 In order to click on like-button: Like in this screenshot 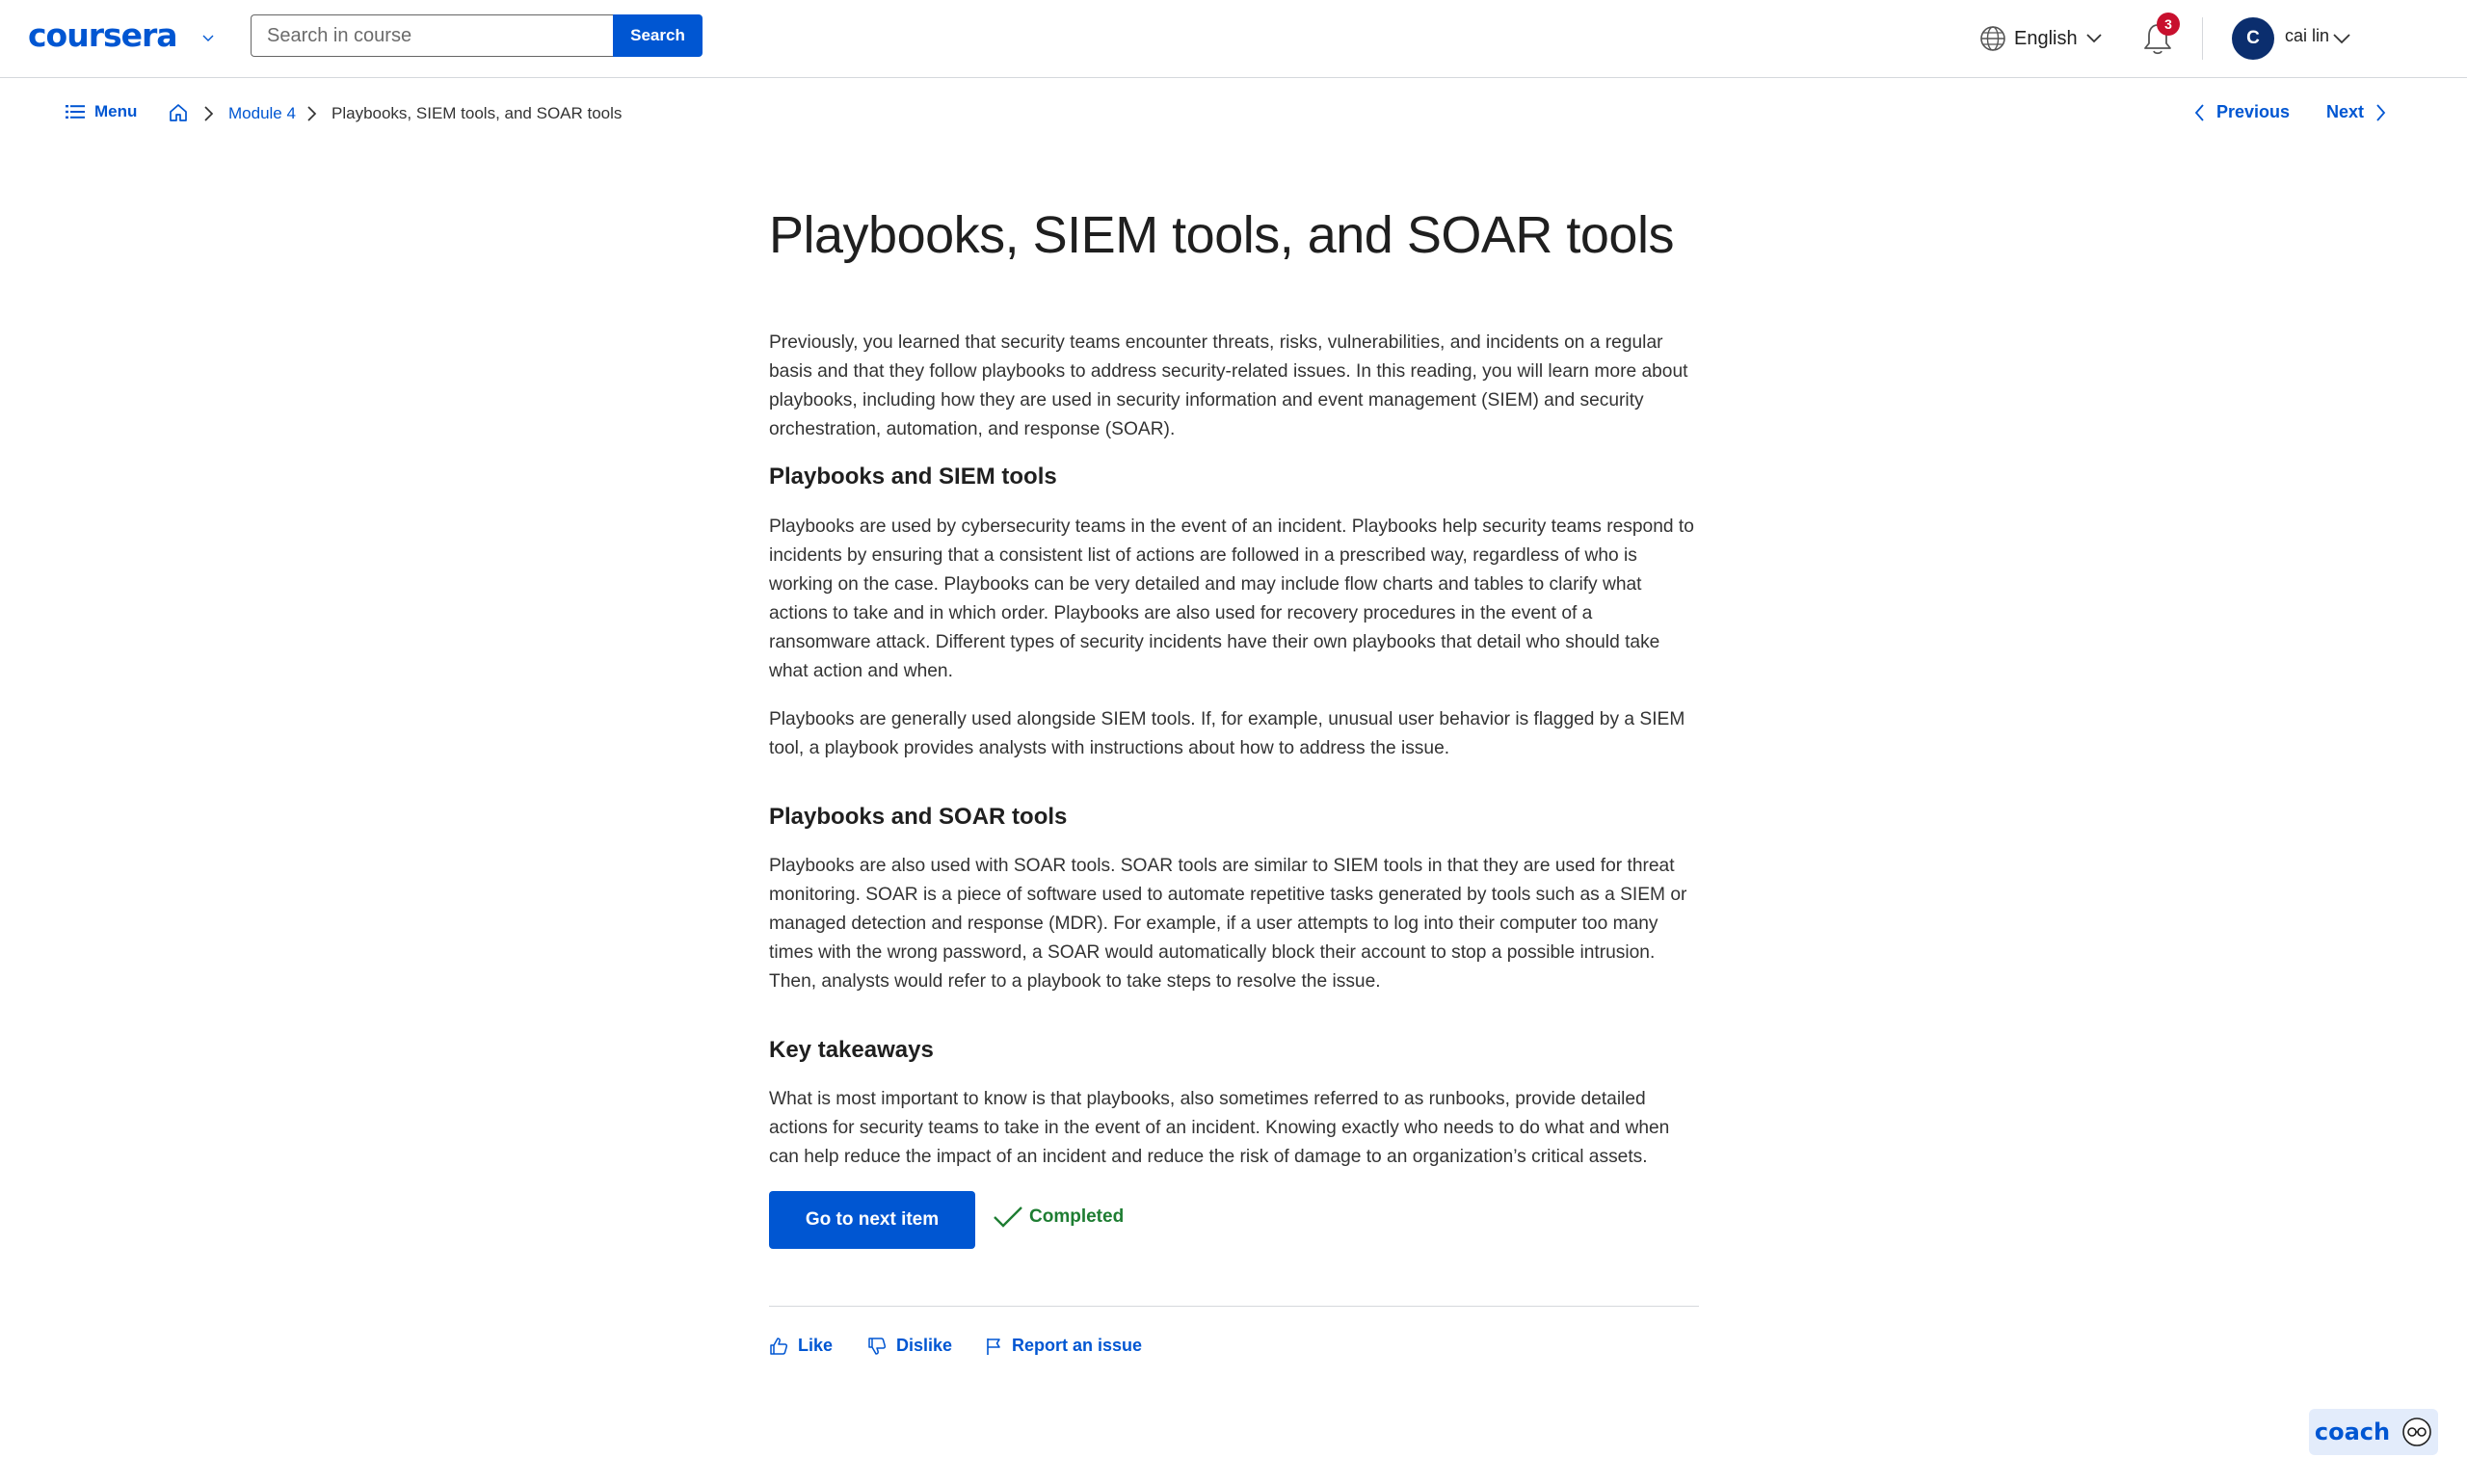, I will do `click(801, 1346)`.